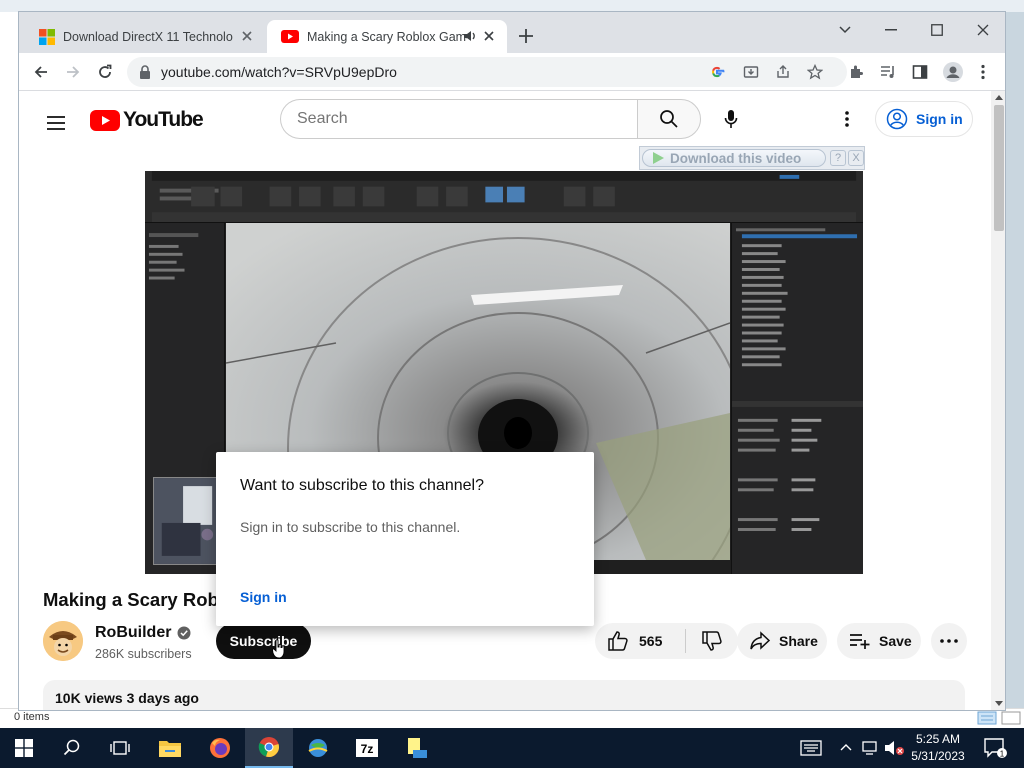 This screenshot has height=768, width=1024. Describe the element at coordinates (504, 695) in the screenshot. I see `description-box: 10K views 3 days ago` at that location.